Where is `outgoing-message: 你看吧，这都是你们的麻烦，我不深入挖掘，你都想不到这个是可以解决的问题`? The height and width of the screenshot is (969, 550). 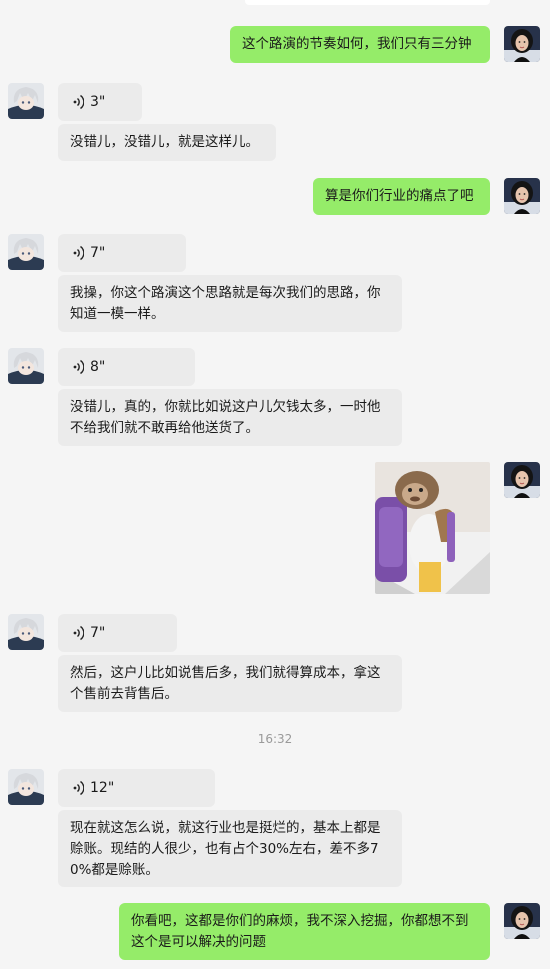
outgoing-message: 你看吧，这都是你们的麻烦，我不深入挖掘，你都想不到这个是可以解决的问题 is located at coordinates (304, 931).